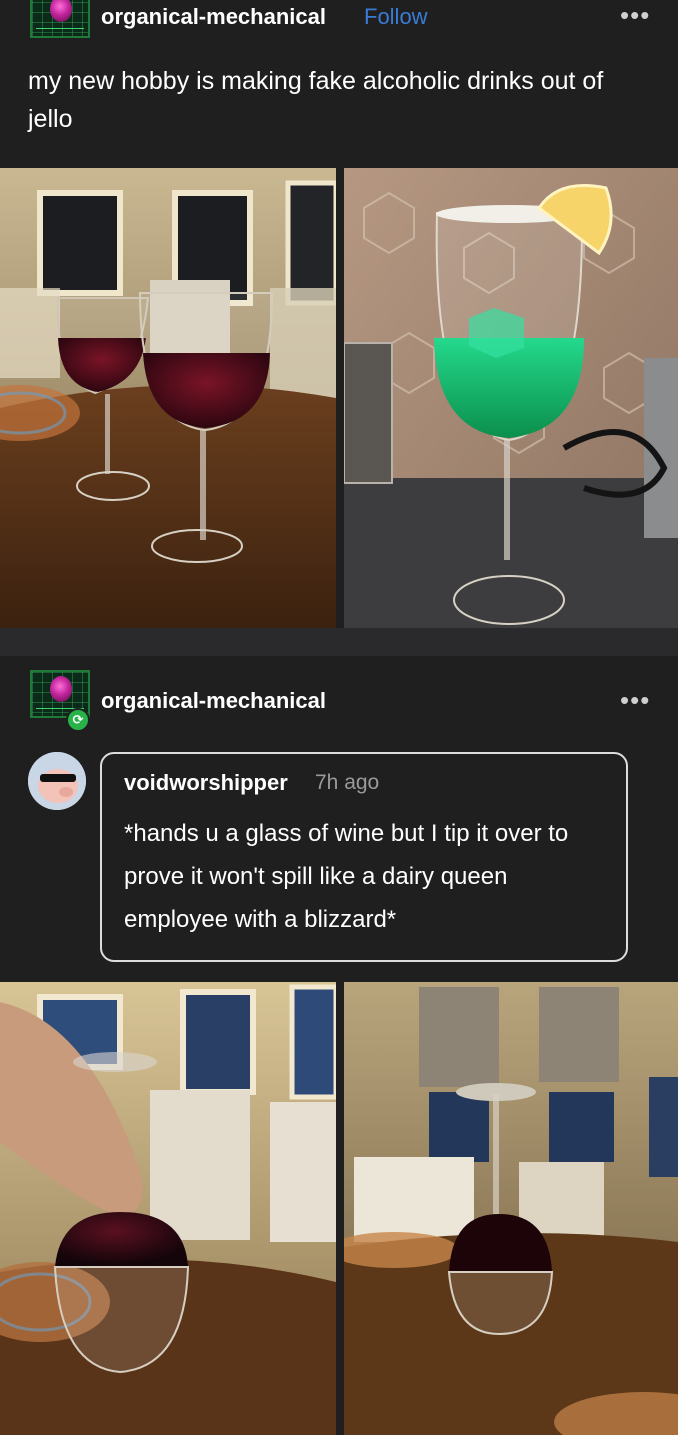  I want to click on reply-avatar, so click(57, 781).